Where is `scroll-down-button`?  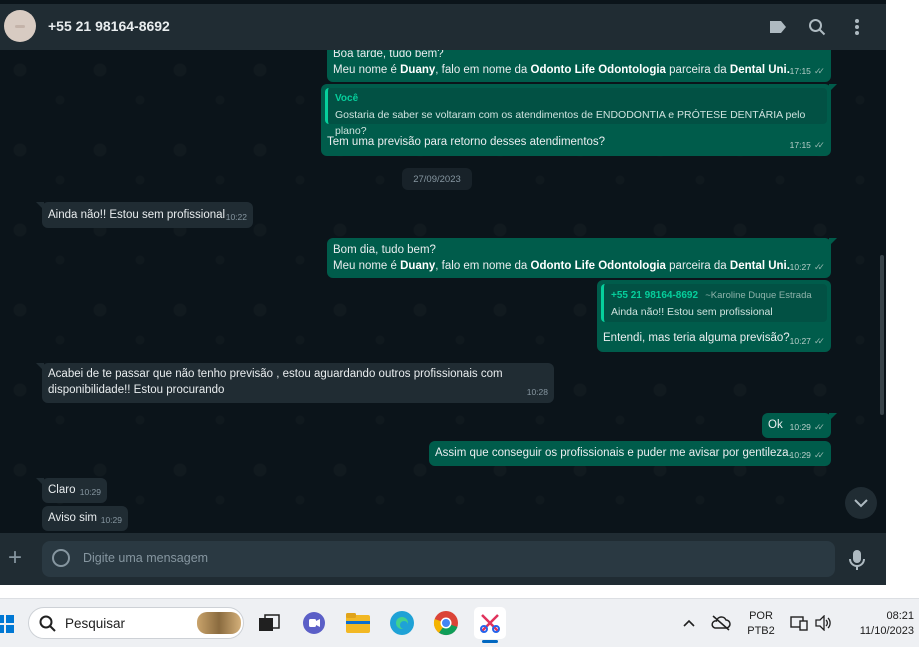
scroll-down-button is located at coordinates (861, 503).